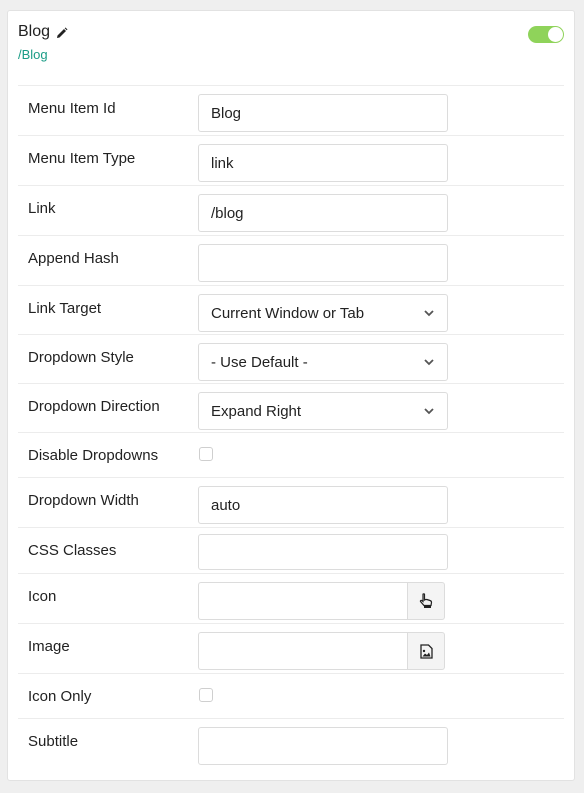 The width and height of the screenshot is (584, 793). What do you see at coordinates (206, 695) in the screenshot?
I see `icon-only-checkbox` at bounding box center [206, 695].